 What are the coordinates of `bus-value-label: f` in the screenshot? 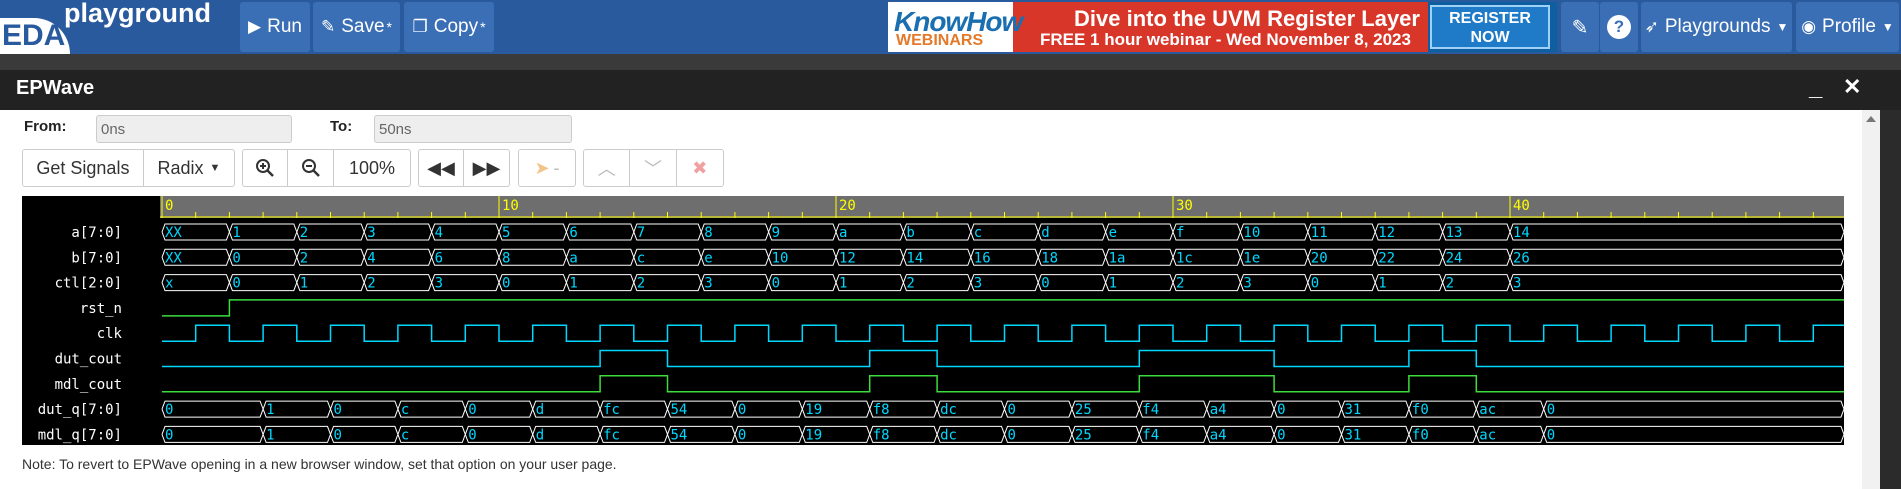 It's located at (1180, 233).